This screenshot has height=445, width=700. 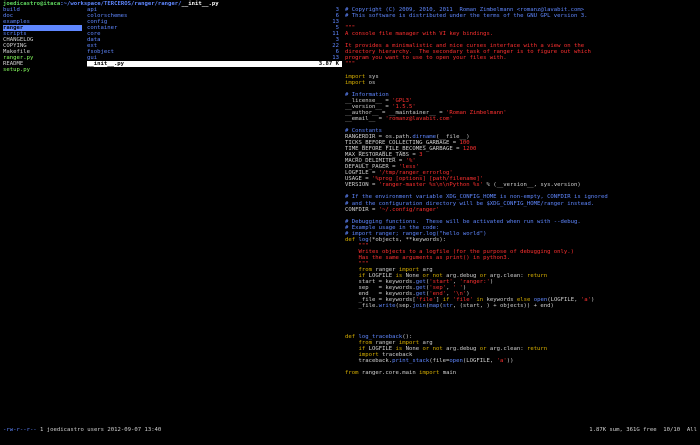 What do you see at coordinates (352, 372) in the screenshot?
I see `code-token: from` at bounding box center [352, 372].